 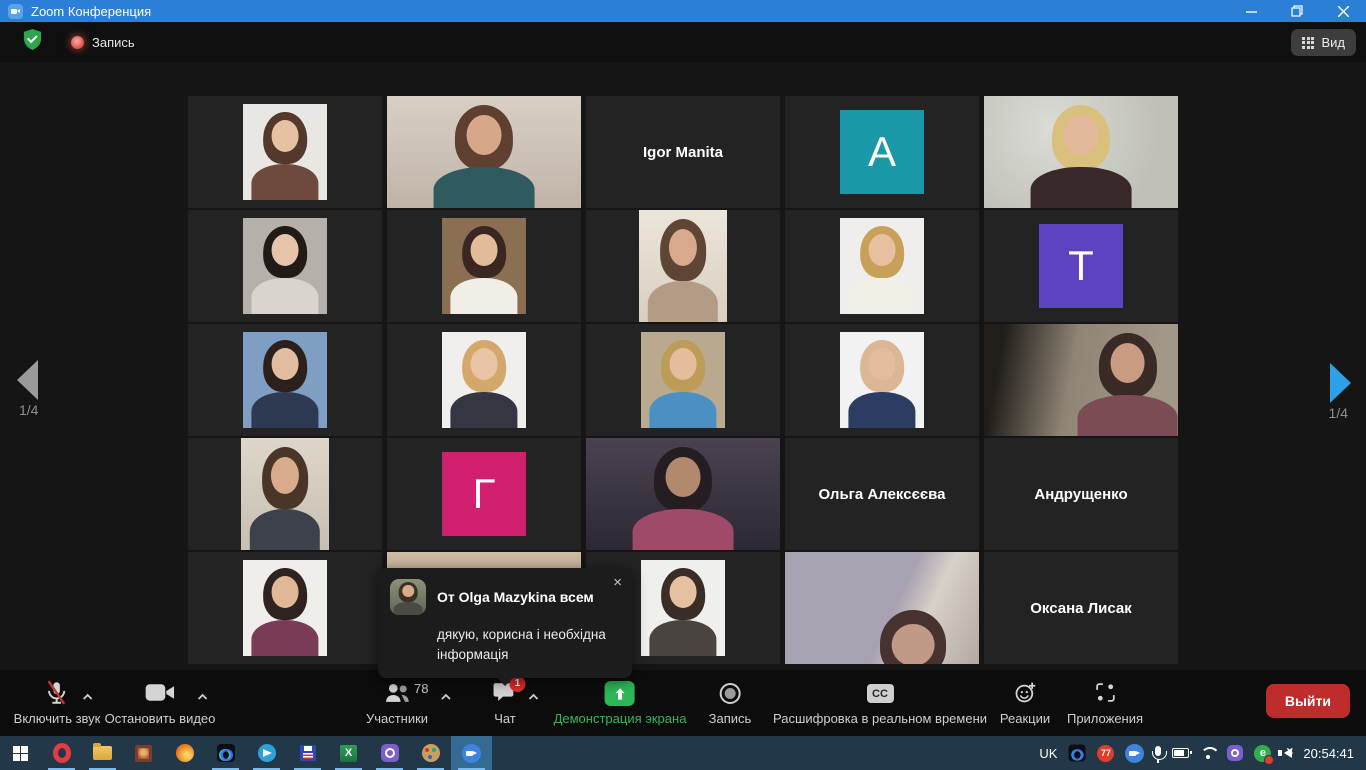 I want to click on apps-label: Приложения, so click(x=1105, y=718).